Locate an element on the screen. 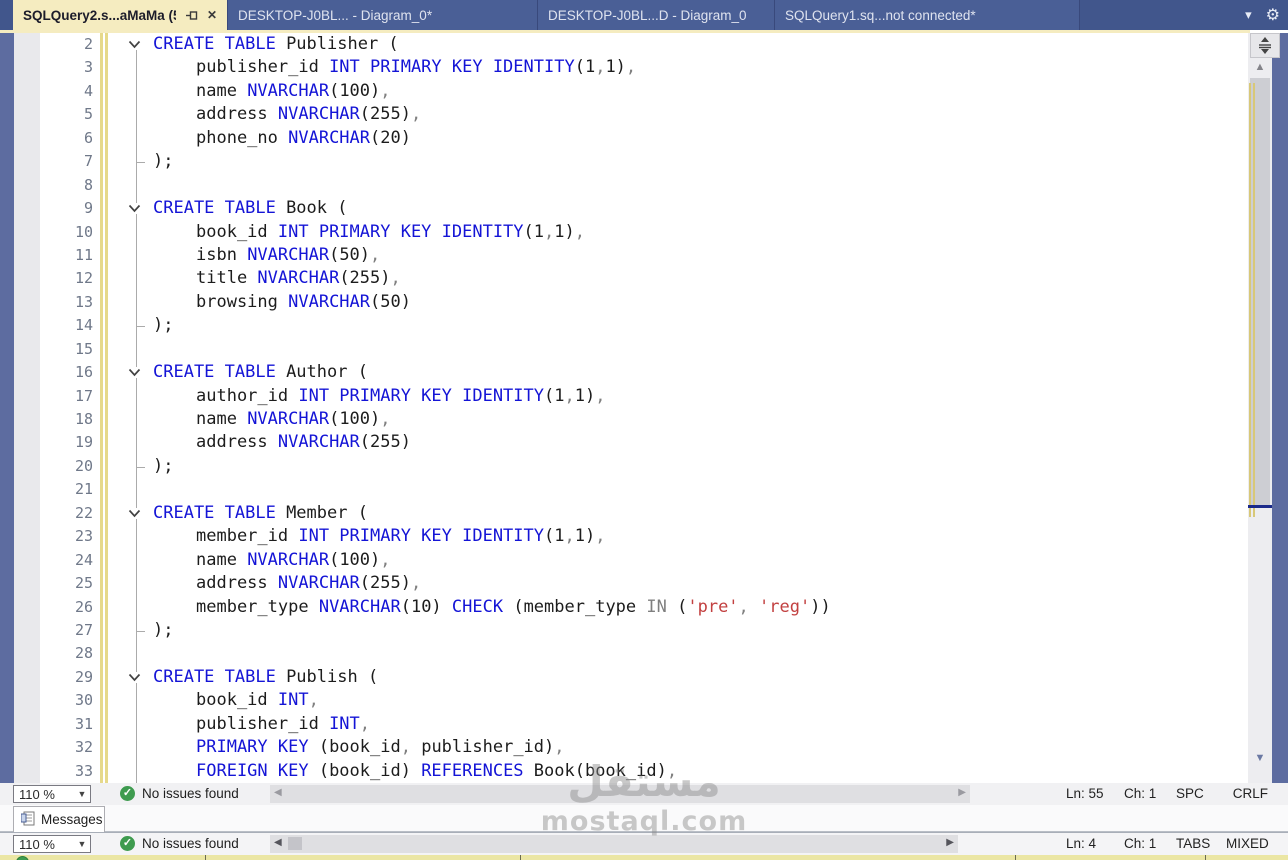  code-line: 11 isbn NVARCHAR(50), is located at coordinates (624, 255).